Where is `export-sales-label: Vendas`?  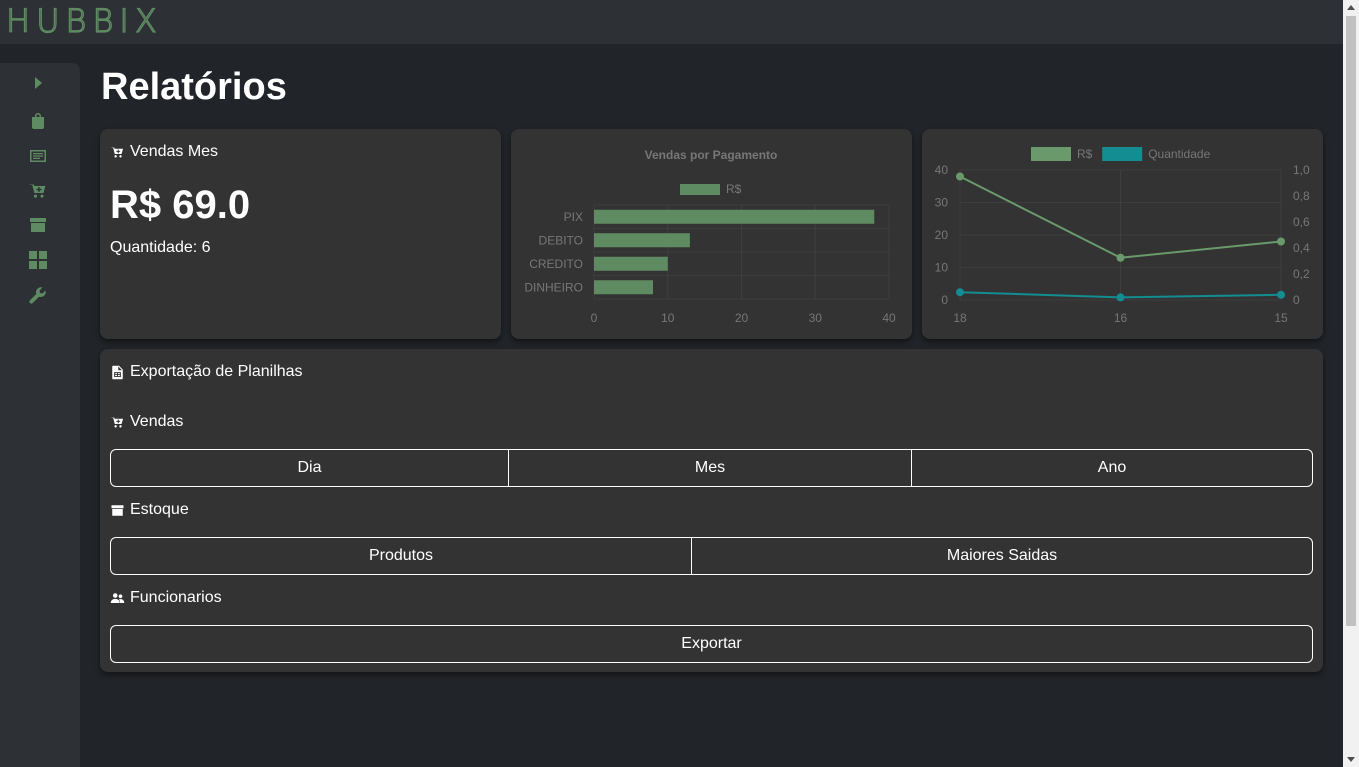
export-sales-label: Vendas is located at coordinates (157, 421).